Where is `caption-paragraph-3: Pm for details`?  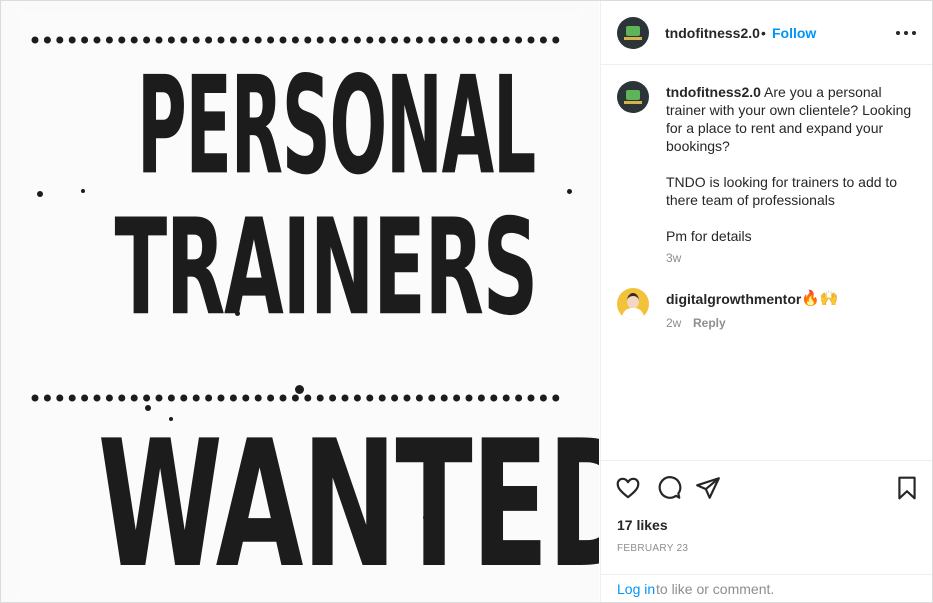 caption-paragraph-3: Pm for details is located at coordinates (709, 236).